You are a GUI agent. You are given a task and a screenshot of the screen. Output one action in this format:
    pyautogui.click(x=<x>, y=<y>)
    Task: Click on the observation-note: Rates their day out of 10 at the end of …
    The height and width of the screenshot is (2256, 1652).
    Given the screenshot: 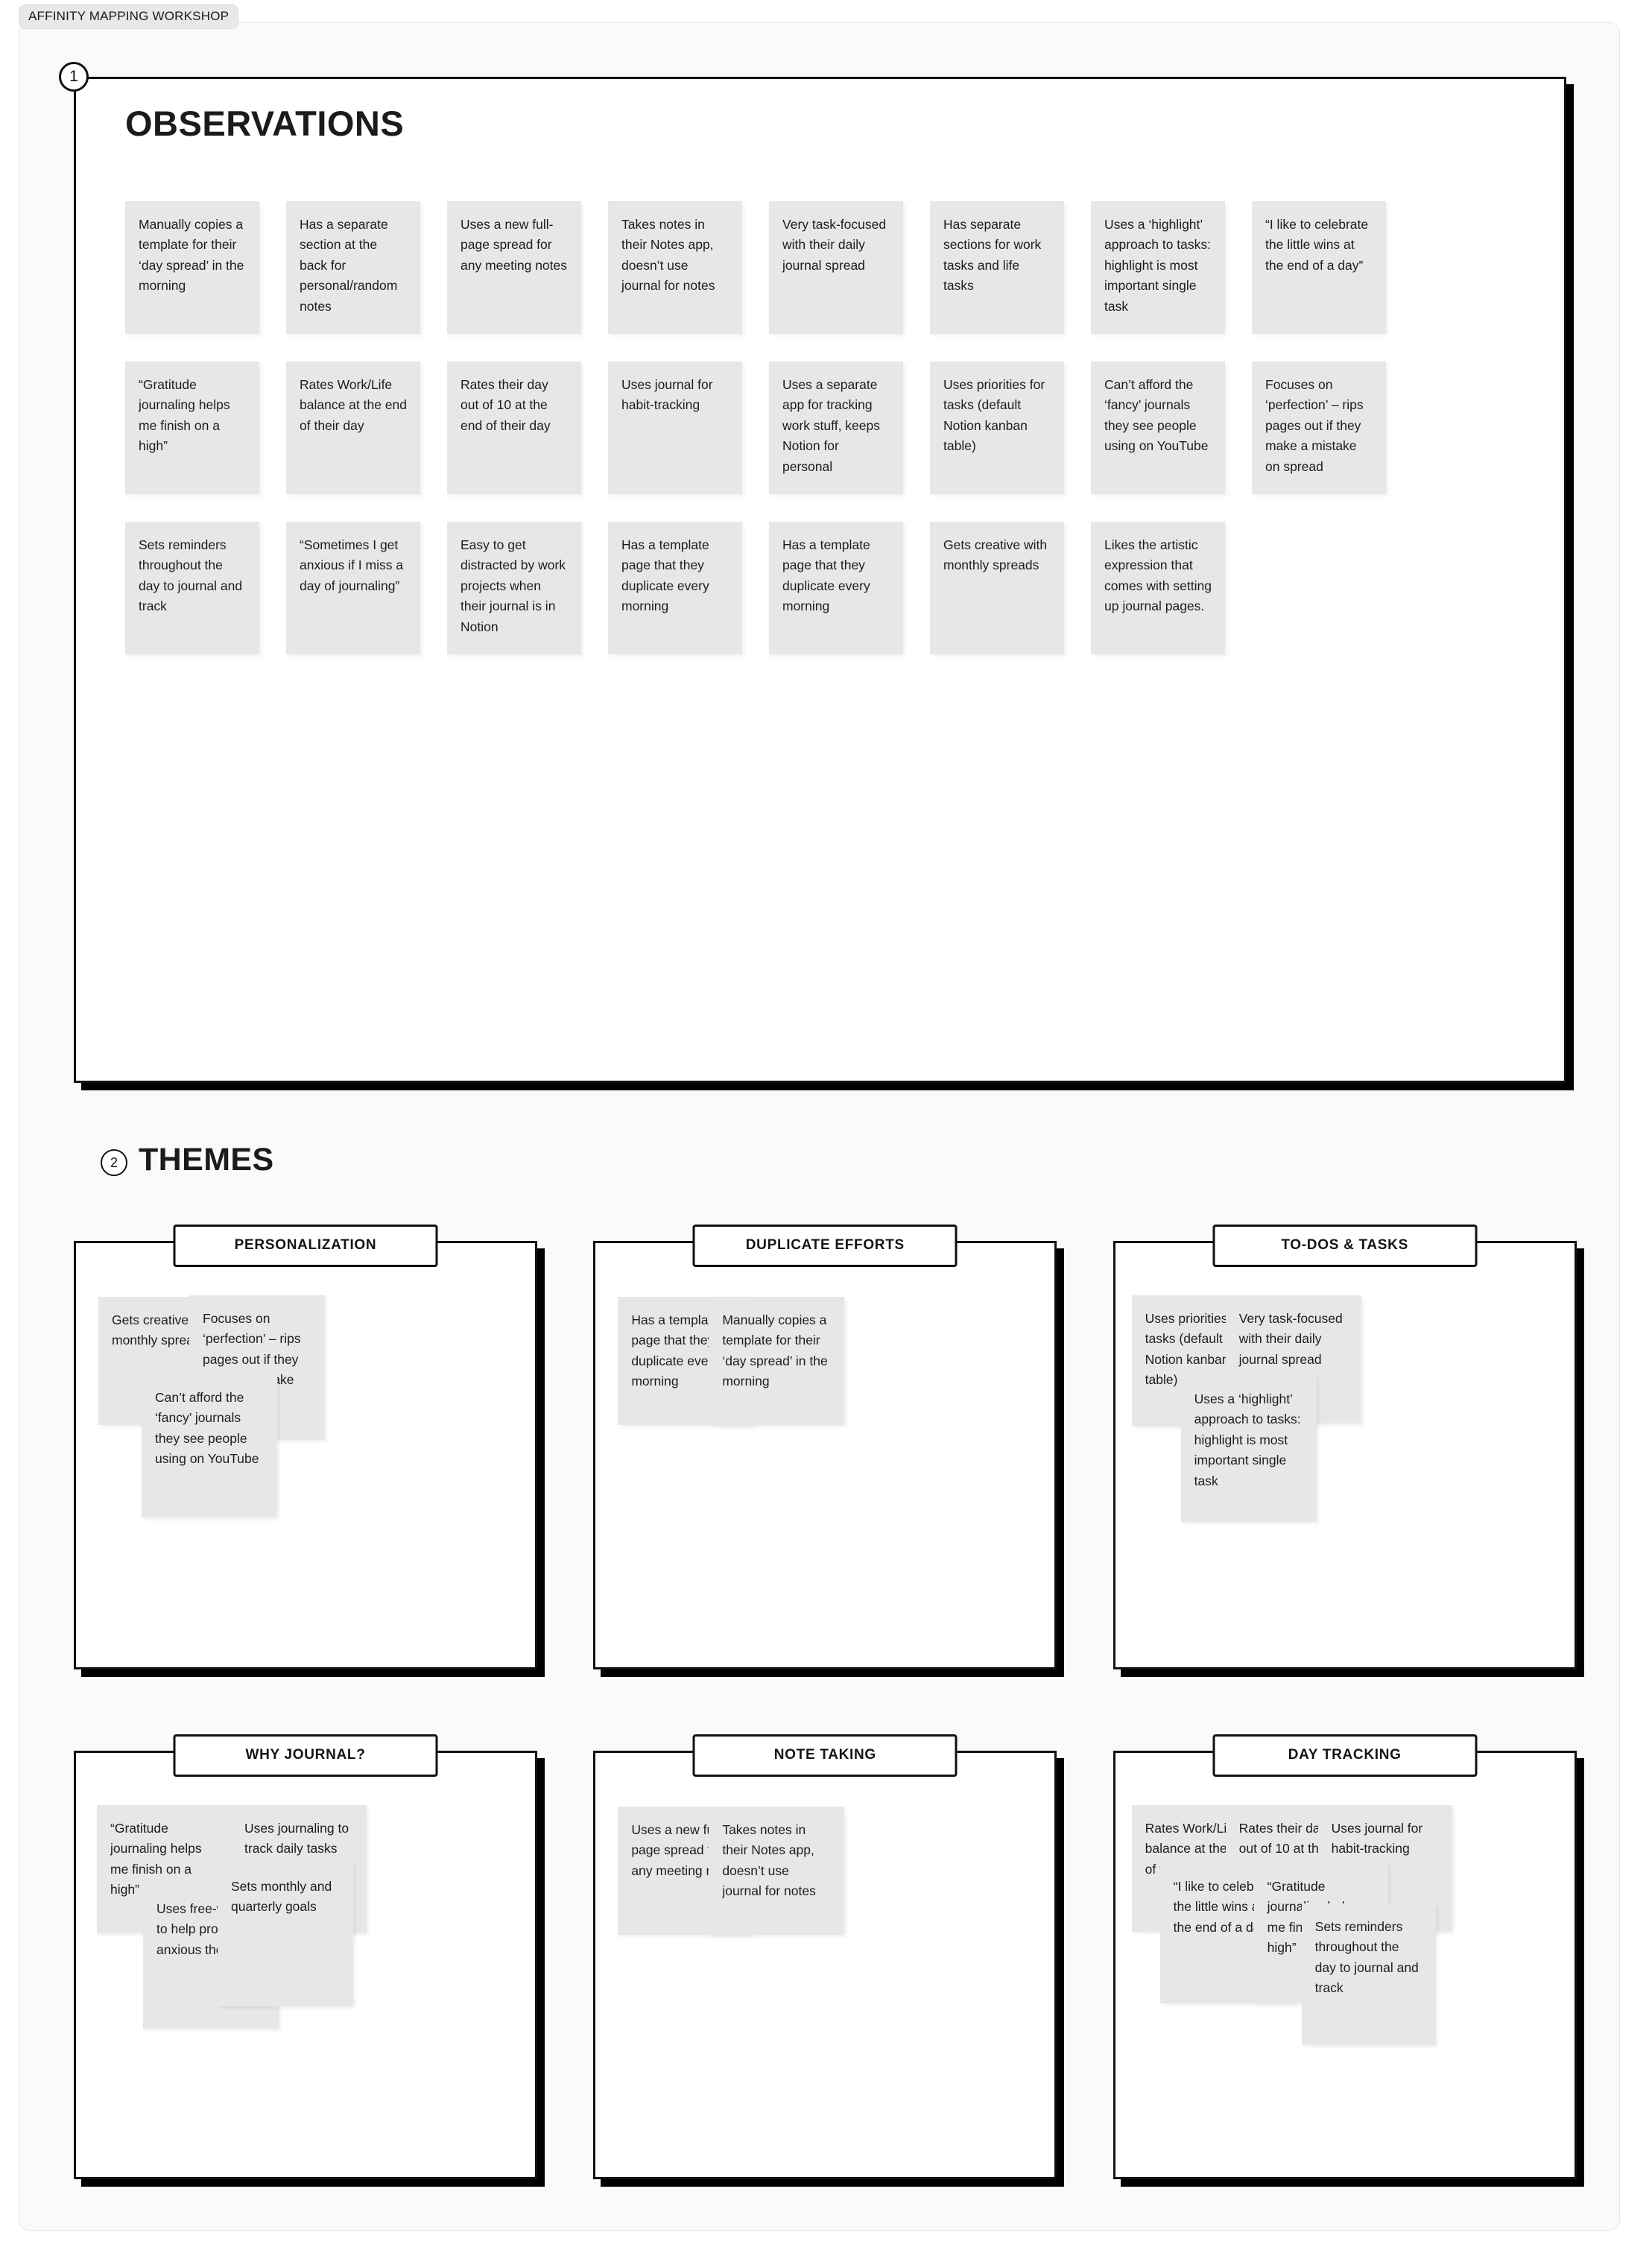 What is the action you would take?
    pyautogui.click(x=514, y=427)
    